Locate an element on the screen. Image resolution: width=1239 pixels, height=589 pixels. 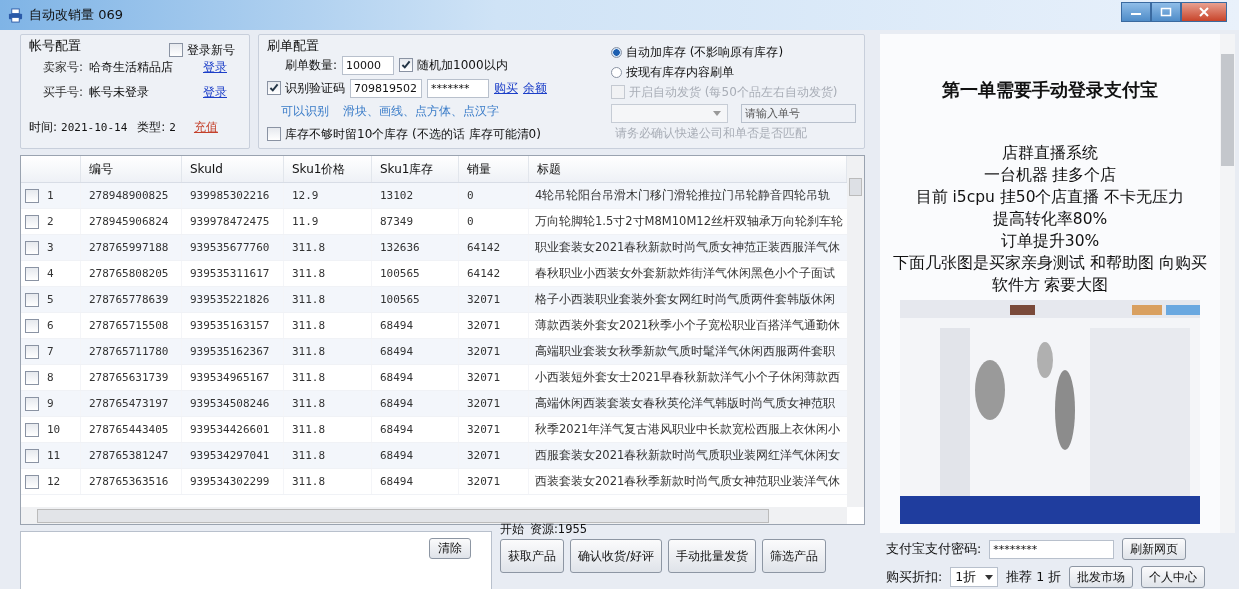
field-label: 买手号: is located at coordinates (62, 92).